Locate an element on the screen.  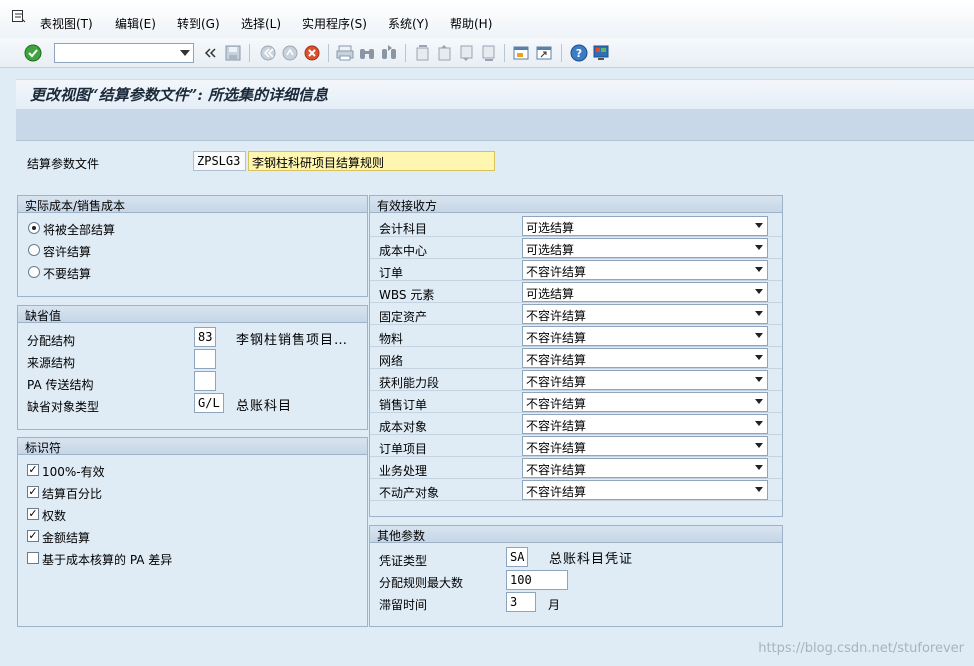
receiver-row: 业务处理 不容许结算 is located at coordinates (576, 468).